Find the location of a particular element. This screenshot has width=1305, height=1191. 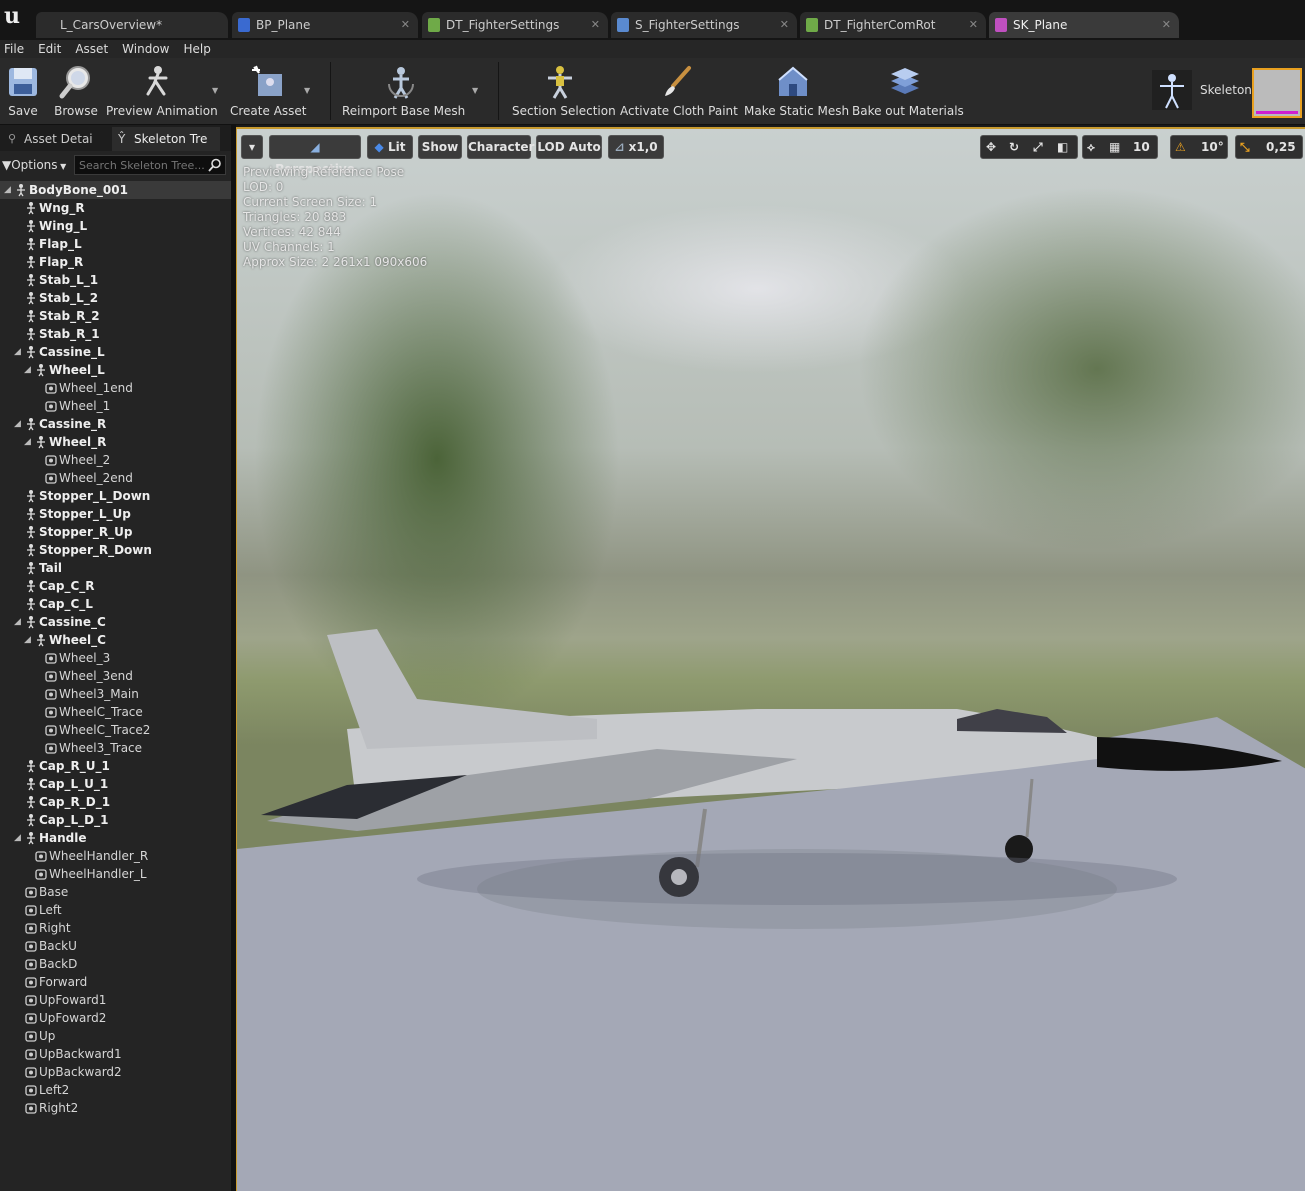

bone-row: Tail is located at coordinates (115, 568).